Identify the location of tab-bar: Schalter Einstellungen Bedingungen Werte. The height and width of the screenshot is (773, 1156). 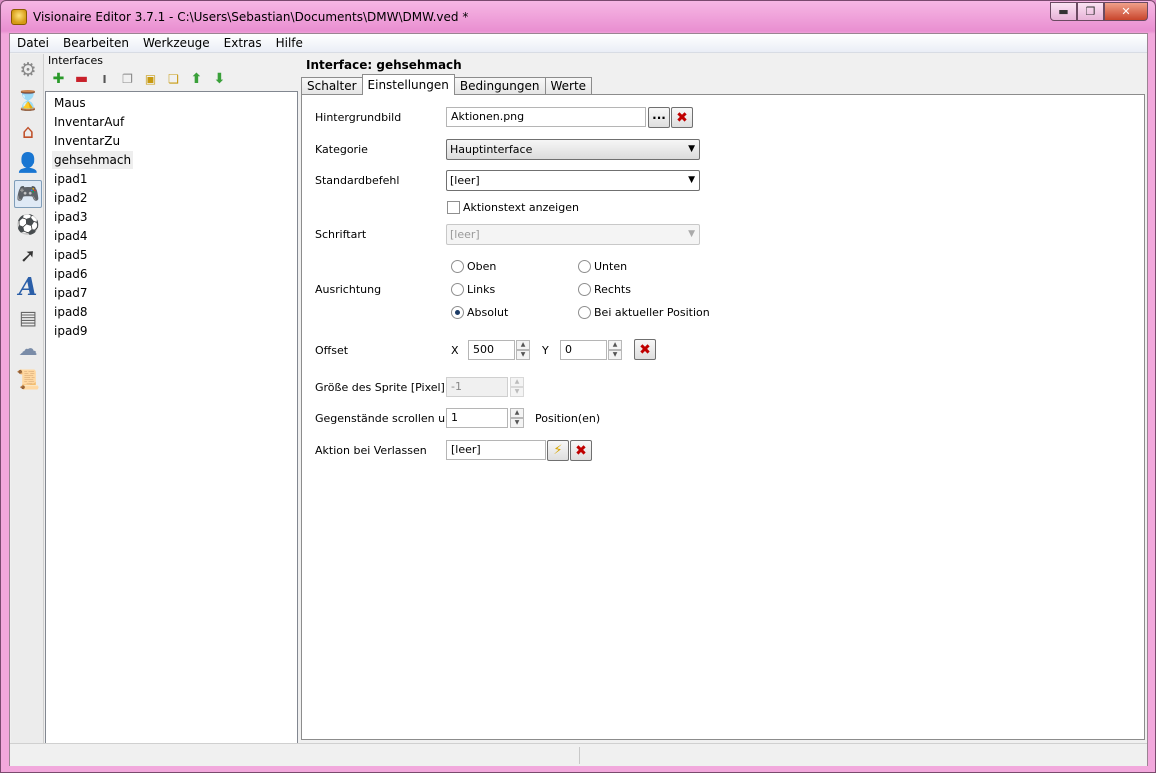
(447, 84).